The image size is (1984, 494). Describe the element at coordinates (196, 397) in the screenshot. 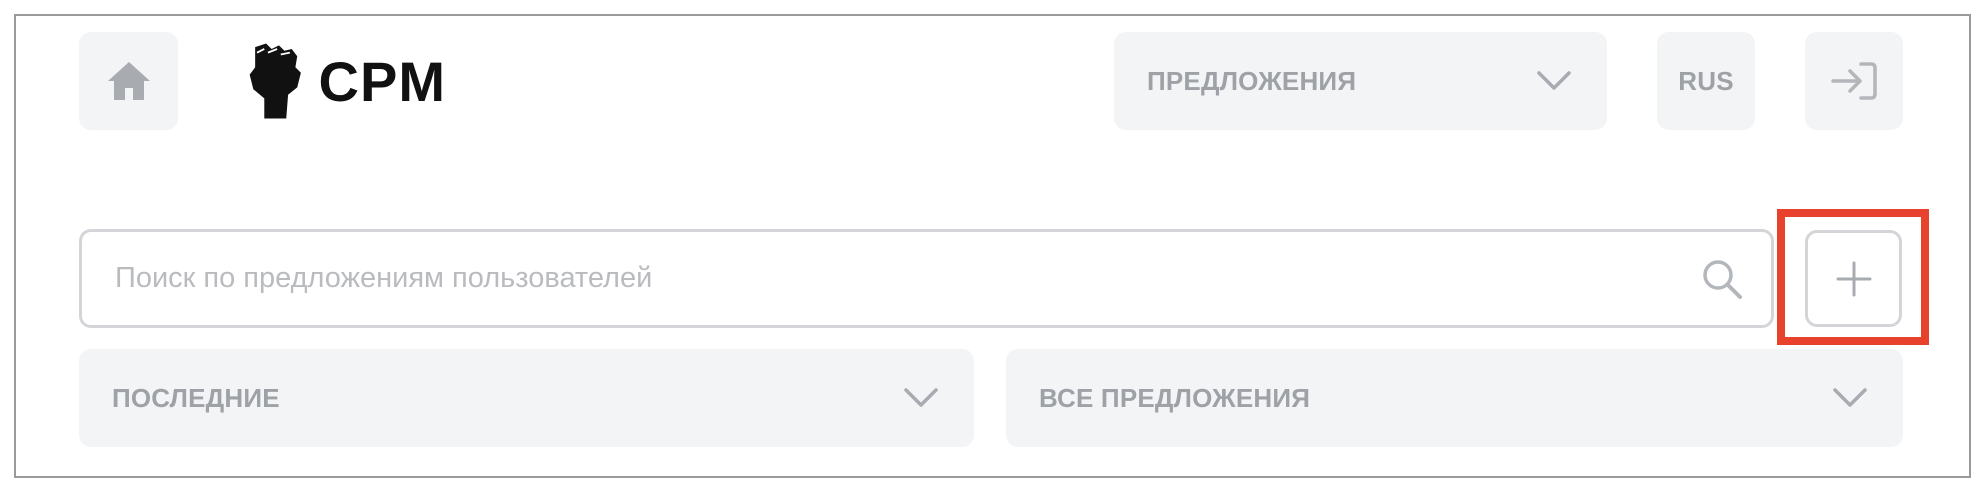

I see `sort-dropdown-label: ПОСЛЕДНИЕ` at that location.